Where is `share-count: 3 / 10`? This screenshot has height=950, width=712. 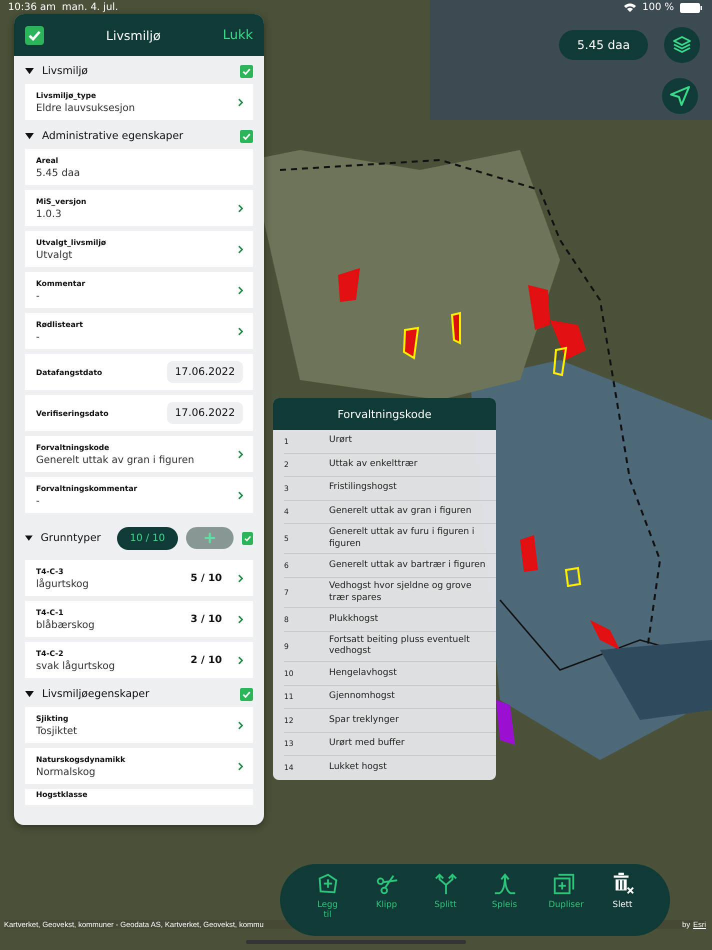
share-count: 3 / 10 is located at coordinates (206, 619).